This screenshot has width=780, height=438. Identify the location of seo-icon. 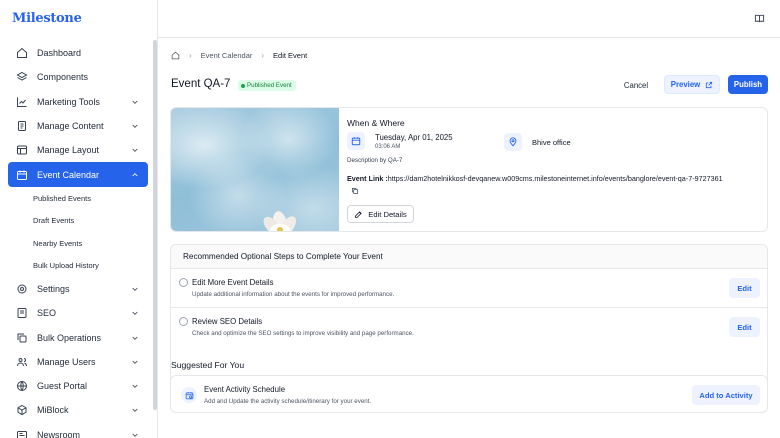
(22, 313).